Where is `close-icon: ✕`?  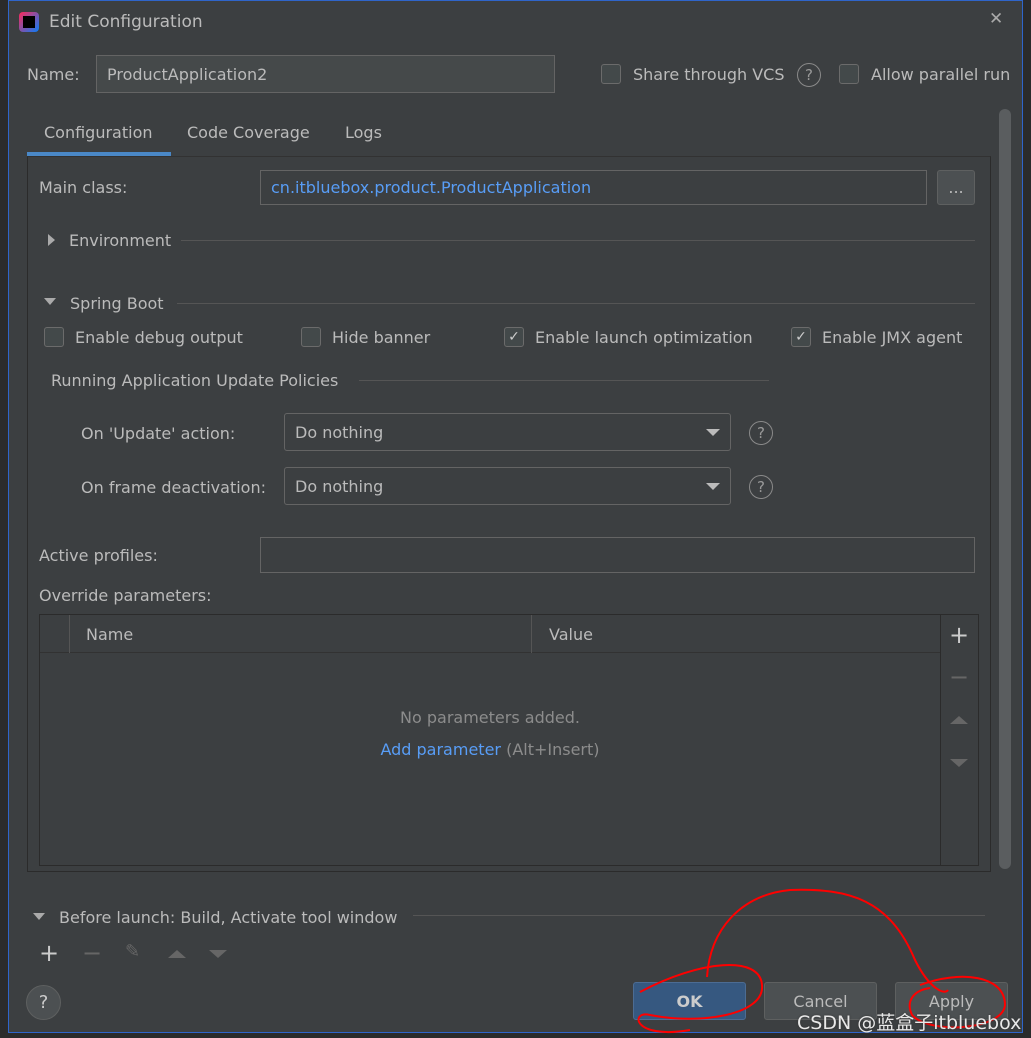 close-icon: ✕ is located at coordinates (996, 19).